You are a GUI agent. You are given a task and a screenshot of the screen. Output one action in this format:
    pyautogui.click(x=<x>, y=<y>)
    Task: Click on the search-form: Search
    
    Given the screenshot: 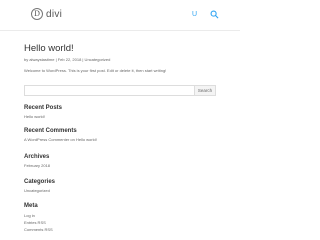 What is the action you would take?
    pyautogui.click(x=120, y=90)
    